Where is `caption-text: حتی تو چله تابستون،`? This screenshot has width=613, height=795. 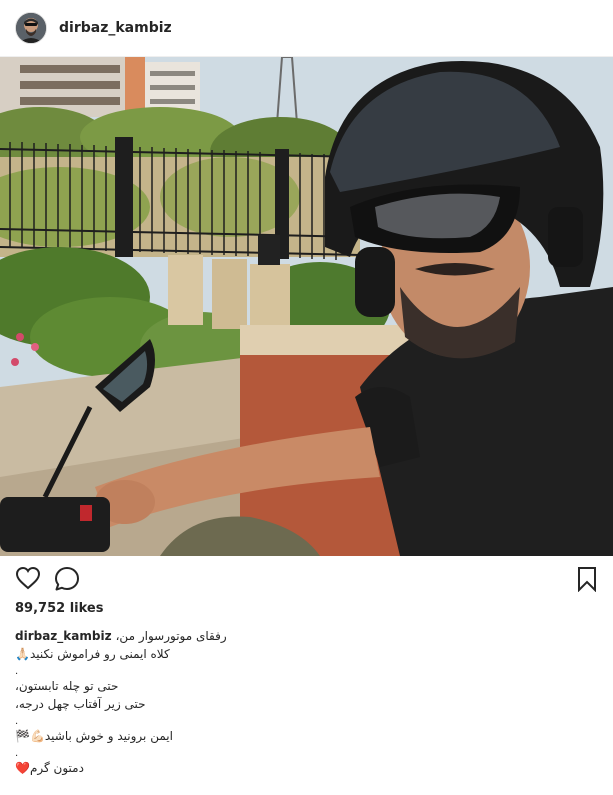
caption-text: حتی تو چله تابستون، is located at coordinates (67, 686).